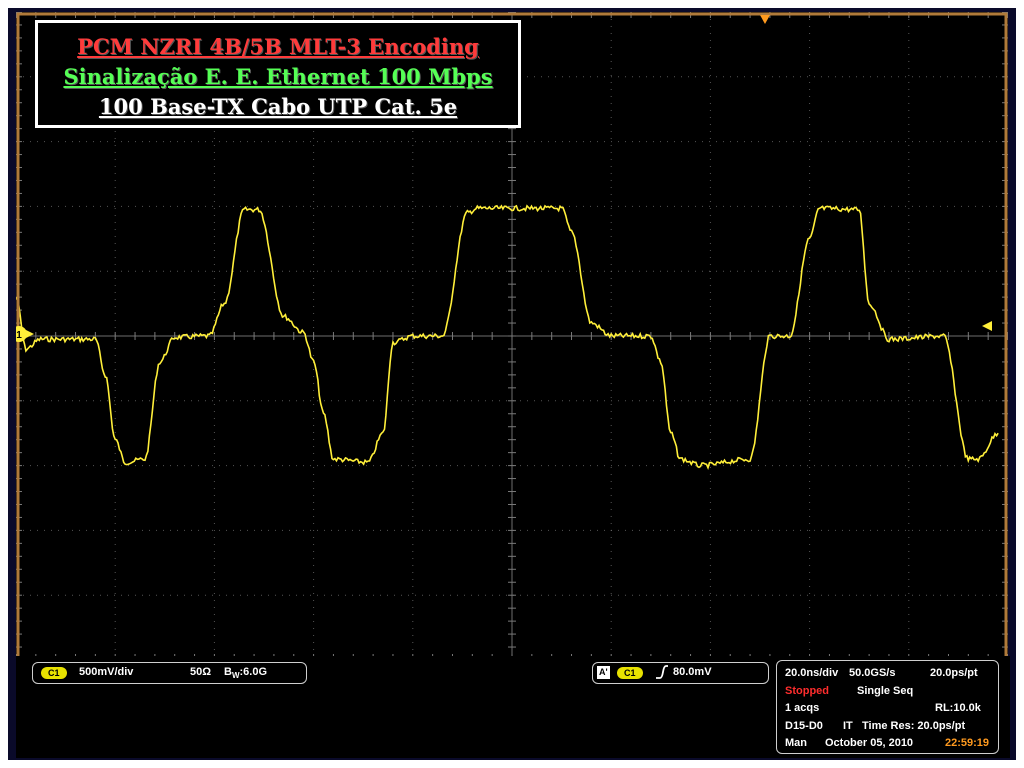  What do you see at coordinates (872, 673) in the screenshot?
I see `sample-rate: 50.0GS/s` at bounding box center [872, 673].